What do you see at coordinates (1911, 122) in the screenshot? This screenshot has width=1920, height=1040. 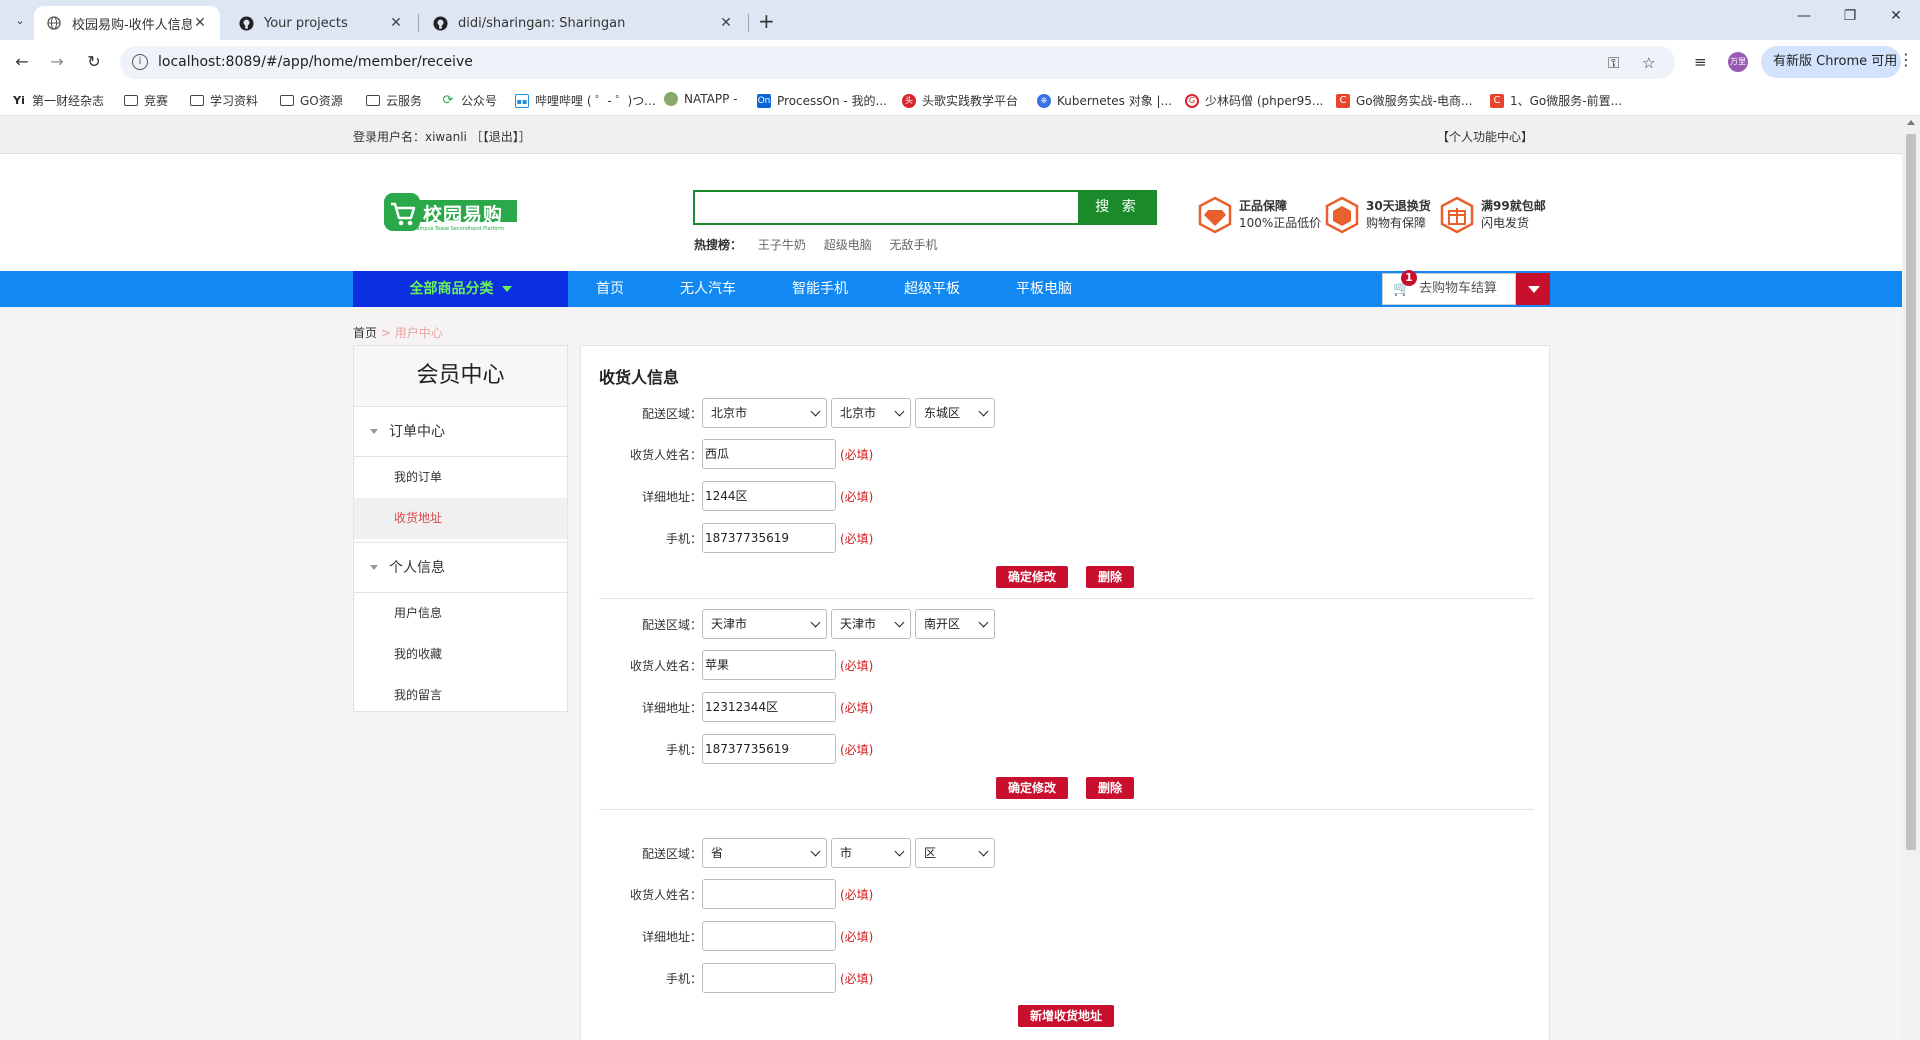 I see `scroll-up-icon` at bounding box center [1911, 122].